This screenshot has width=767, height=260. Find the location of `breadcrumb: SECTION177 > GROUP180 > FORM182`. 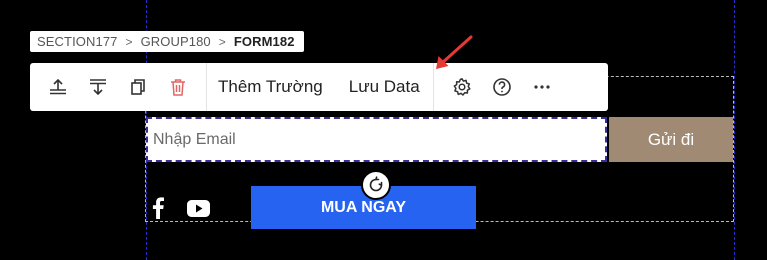

breadcrumb: SECTION177 > GROUP180 > FORM182 is located at coordinates (167, 41).